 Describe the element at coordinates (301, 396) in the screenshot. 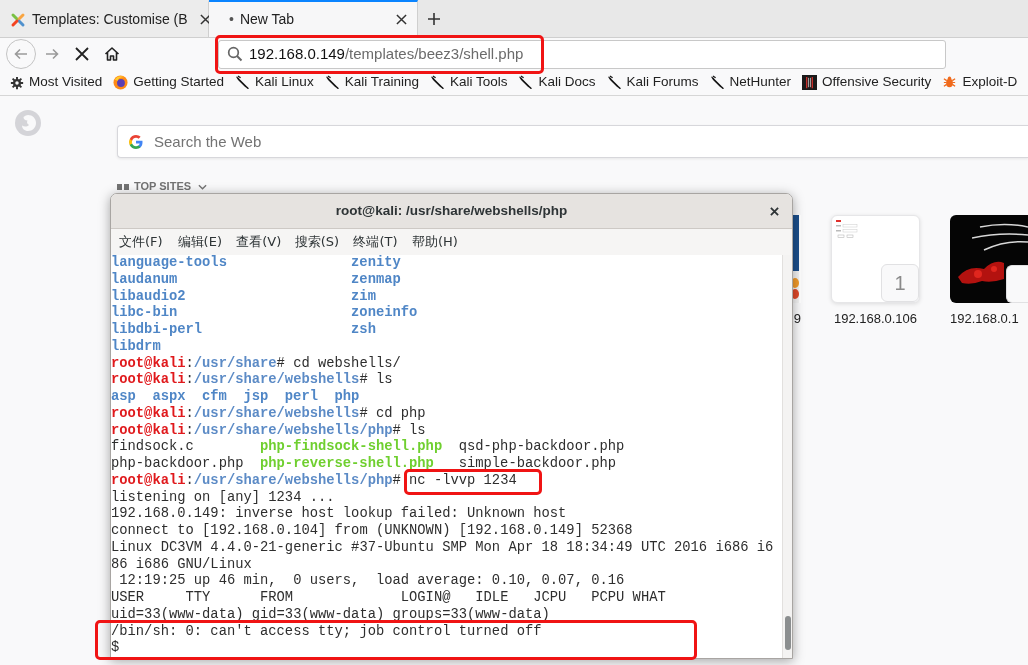

I see `directory-name: perl` at that location.